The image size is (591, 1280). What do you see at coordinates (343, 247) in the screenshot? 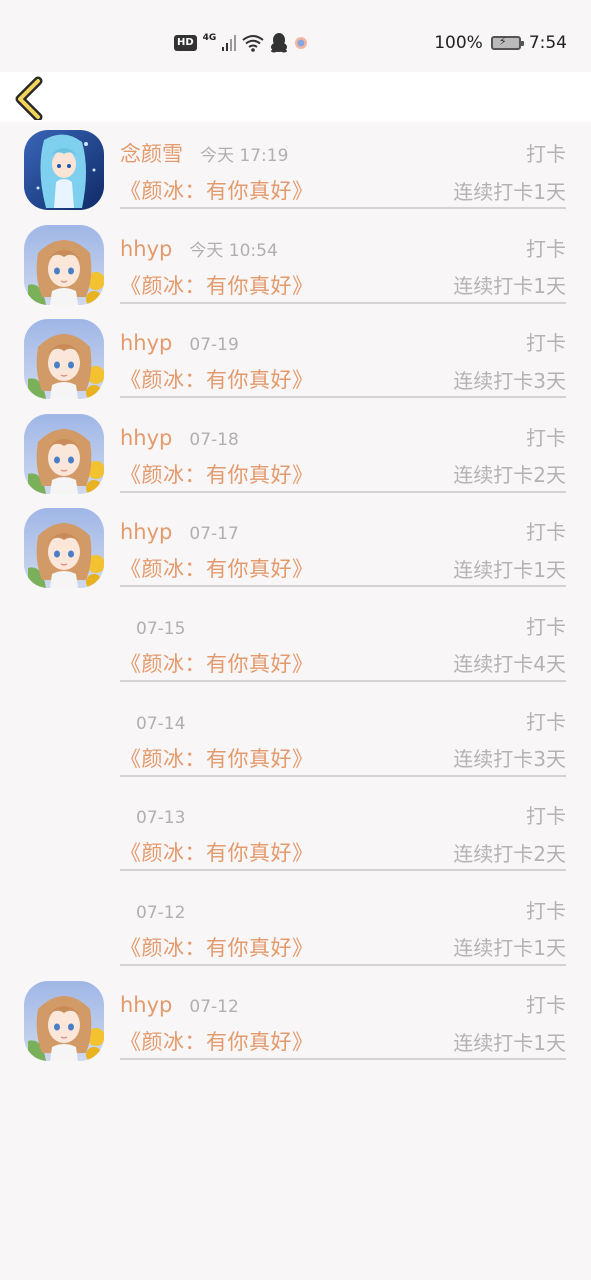
I see `entry-header: hhyp 今天 10:54 打卡` at bounding box center [343, 247].